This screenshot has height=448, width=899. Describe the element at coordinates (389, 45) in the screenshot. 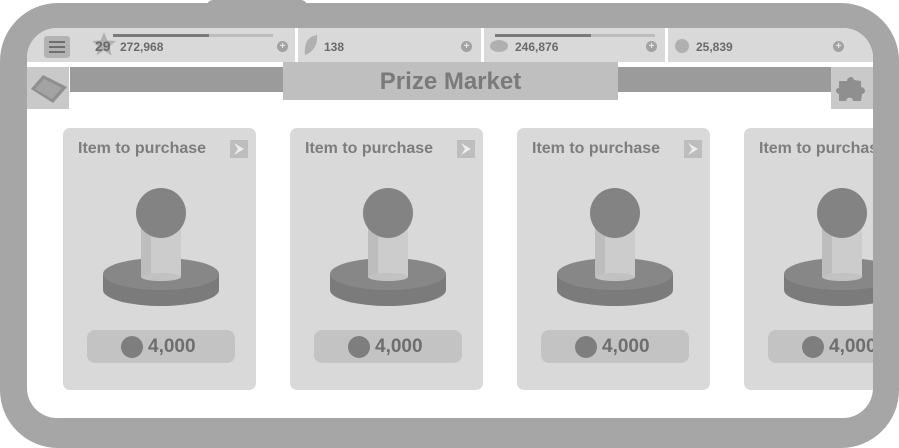

I see `gems-stat: 138 +` at that location.